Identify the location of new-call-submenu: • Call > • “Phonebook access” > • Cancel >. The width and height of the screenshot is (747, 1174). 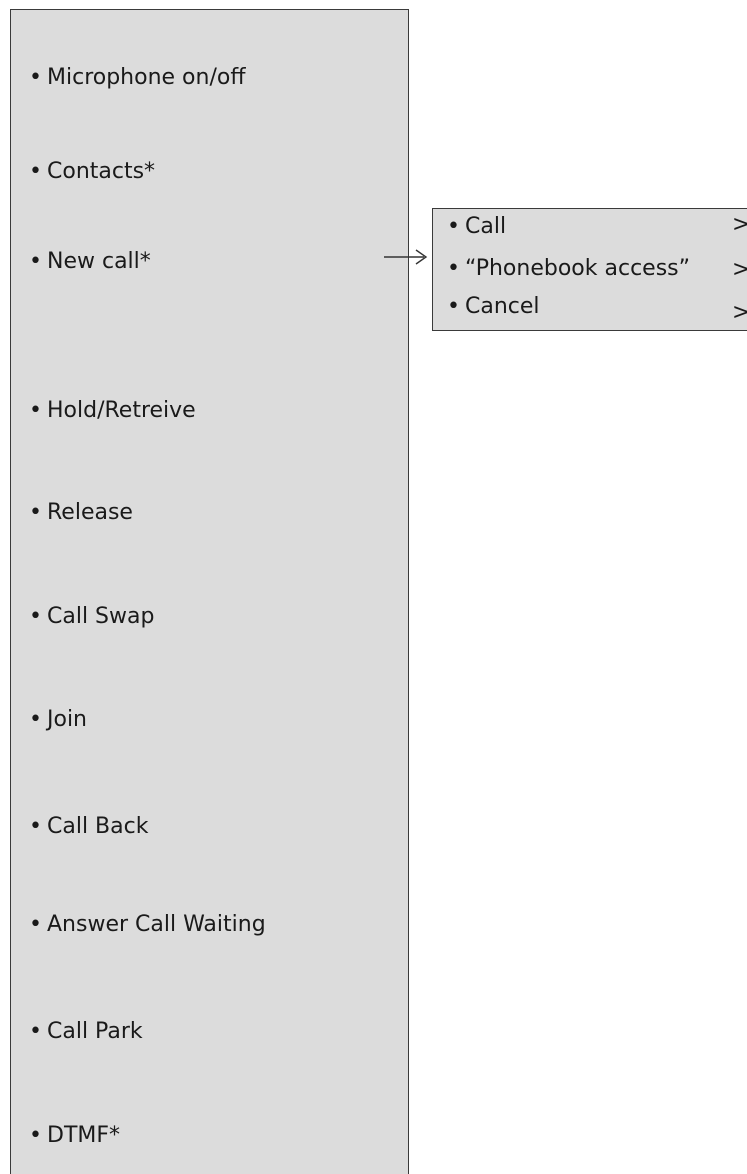
(589, 269).